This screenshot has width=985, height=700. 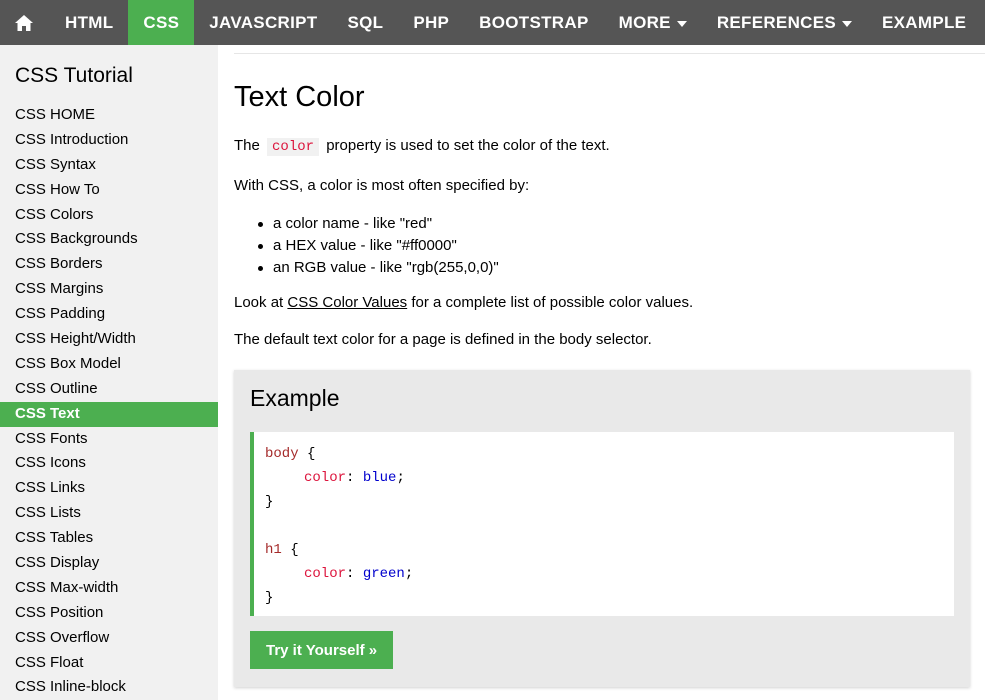 I want to click on code-selector: h1, so click(x=273, y=550).